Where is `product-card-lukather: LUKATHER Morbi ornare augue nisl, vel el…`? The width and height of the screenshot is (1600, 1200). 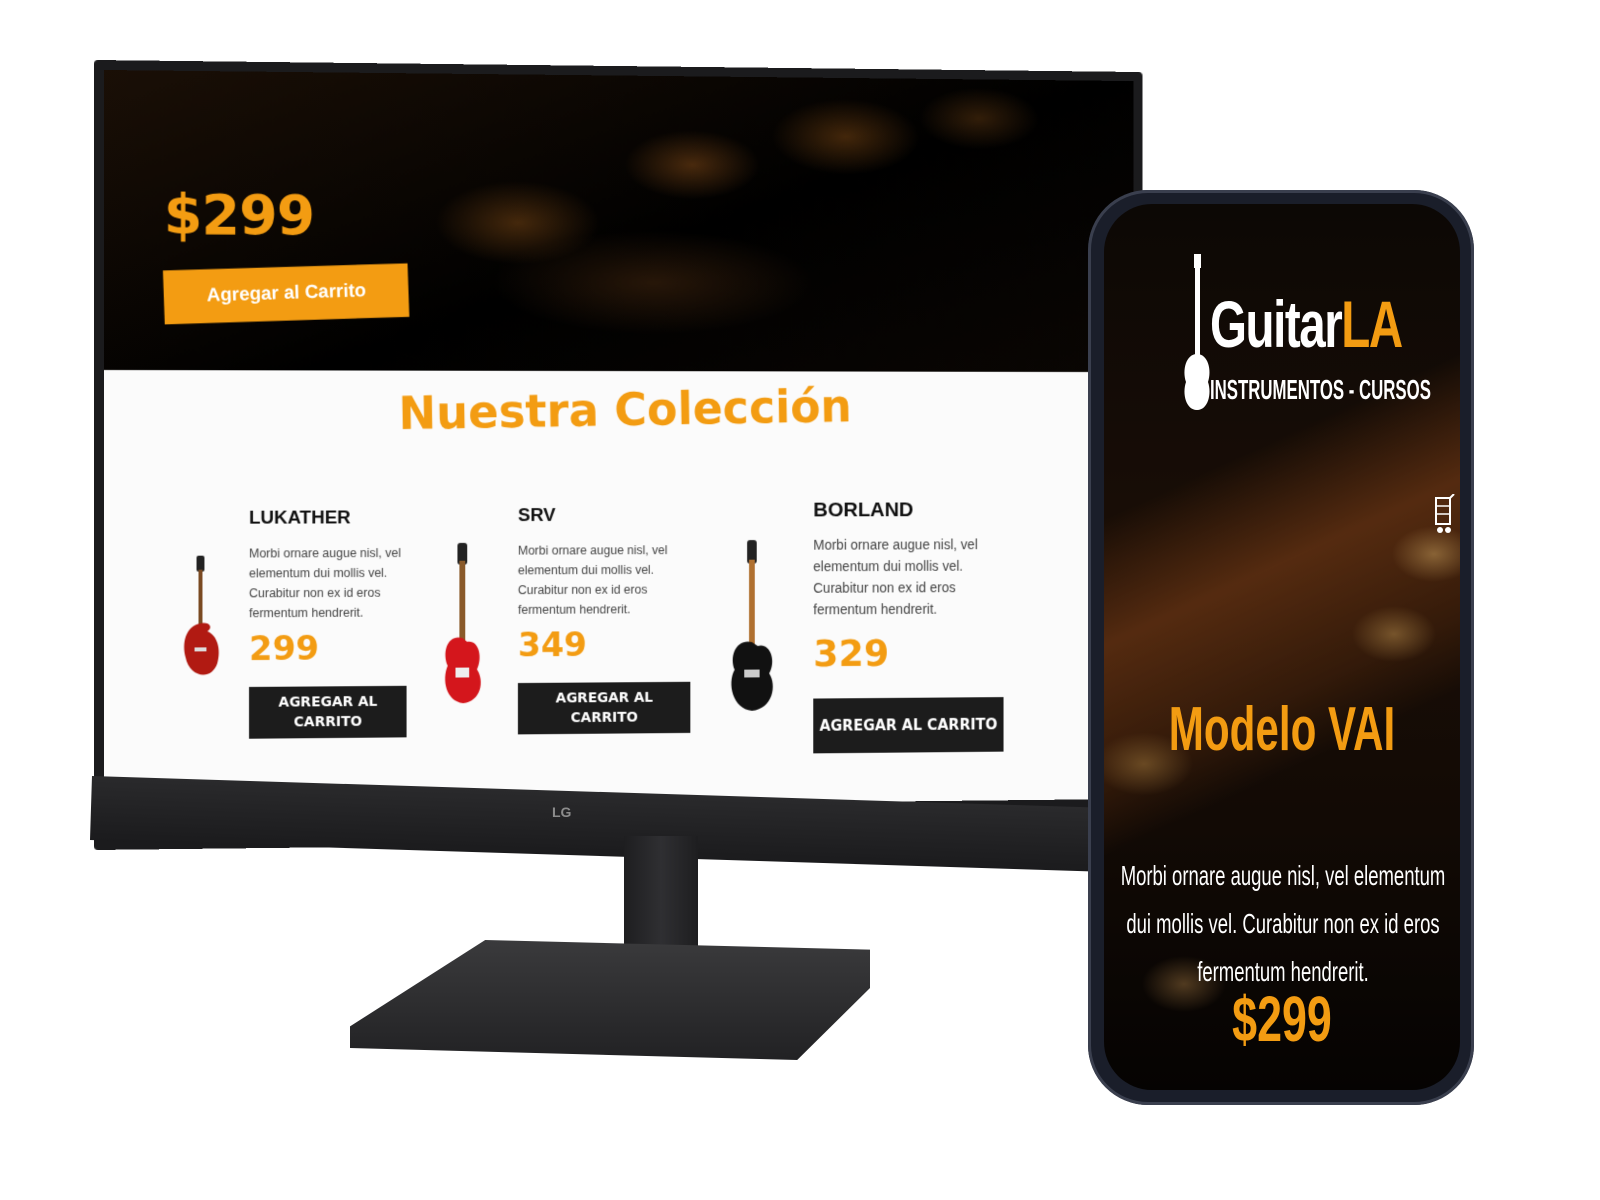 product-card-lukather: LUKATHER Morbi ornare augue nisl, vel el… is located at coordinates (337, 626).